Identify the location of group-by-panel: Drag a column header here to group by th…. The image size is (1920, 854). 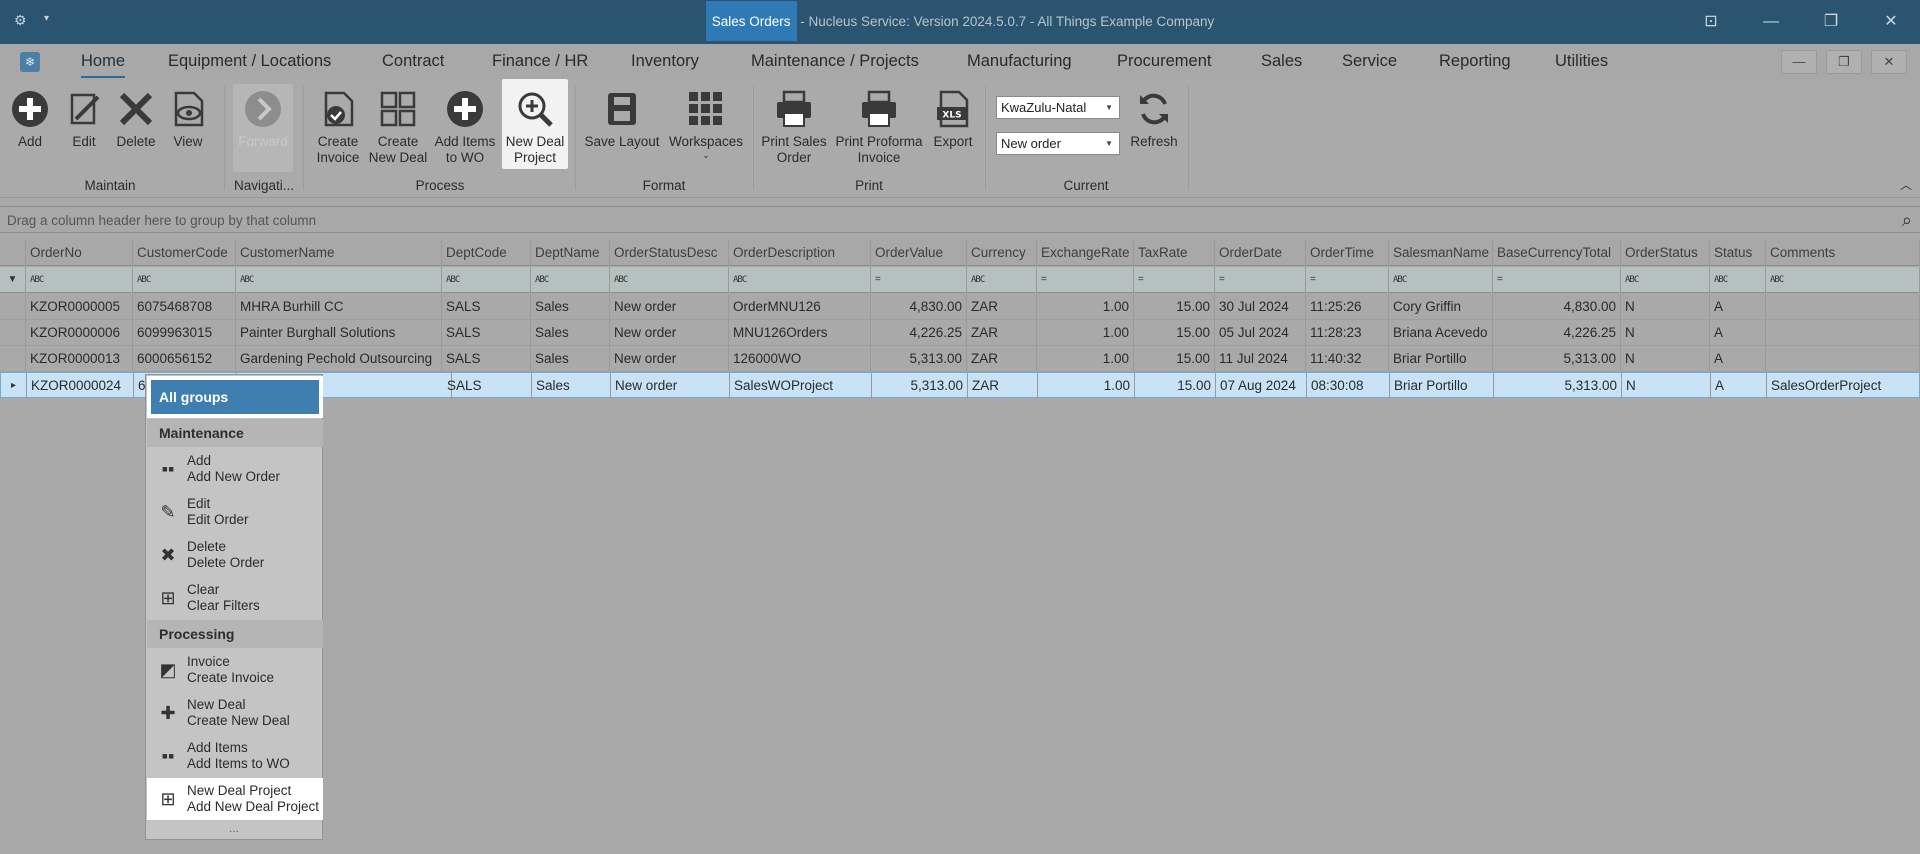
(960, 219).